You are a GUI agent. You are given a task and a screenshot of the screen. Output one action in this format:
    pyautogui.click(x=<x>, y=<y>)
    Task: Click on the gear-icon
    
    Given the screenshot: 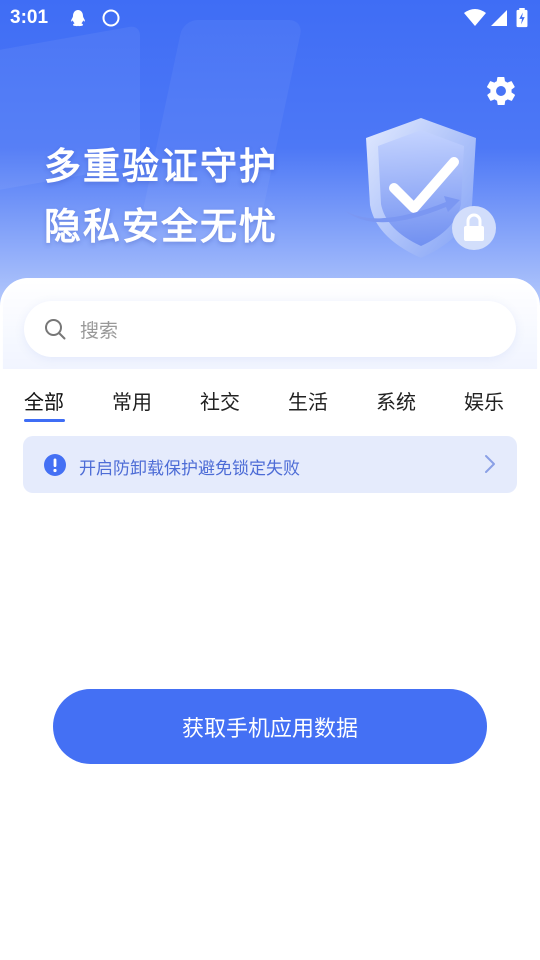 What is the action you would take?
    pyautogui.click(x=501, y=91)
    